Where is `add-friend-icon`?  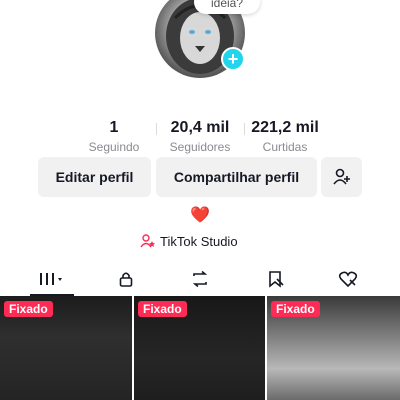
add-friend-icon is located at coordinates (341, 176).